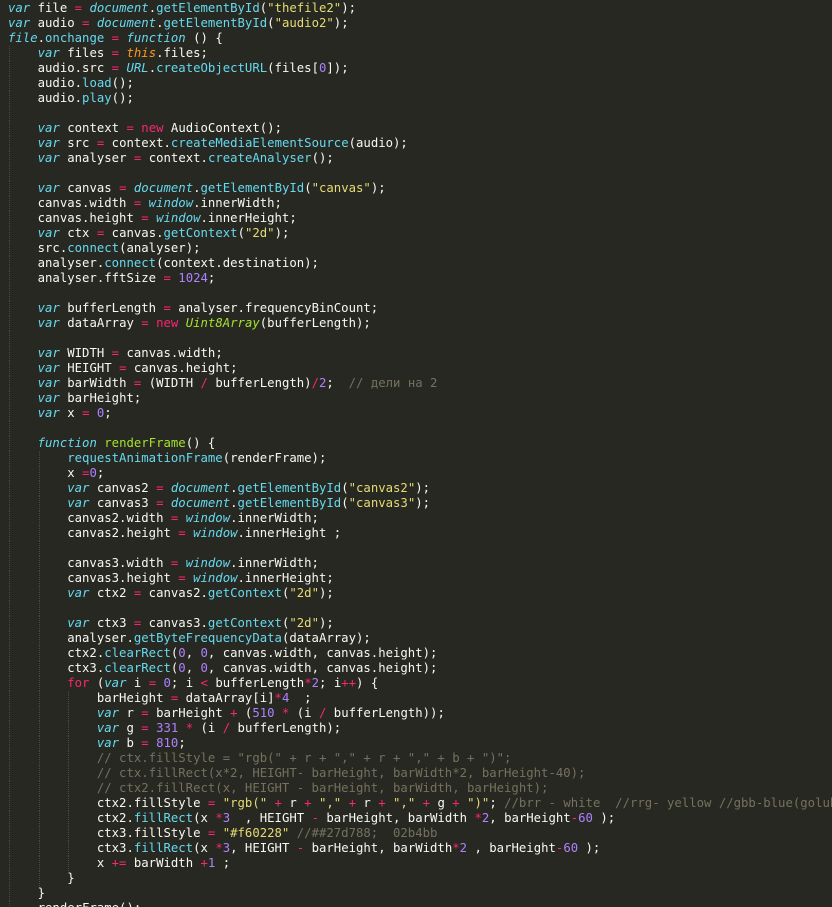 This screenshot has width=832, height=907. Describe the element at coordinates (585, 818) in the screenshot. I see `code-token: 60` at that location.